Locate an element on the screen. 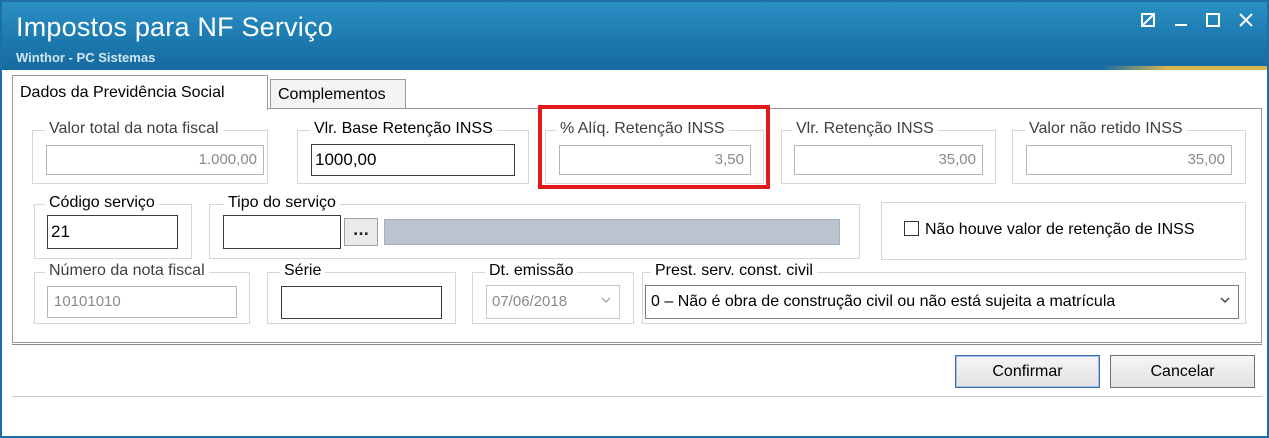  label-valor-total: Valor total da nota fiscal is located at coordinates (134, 129).